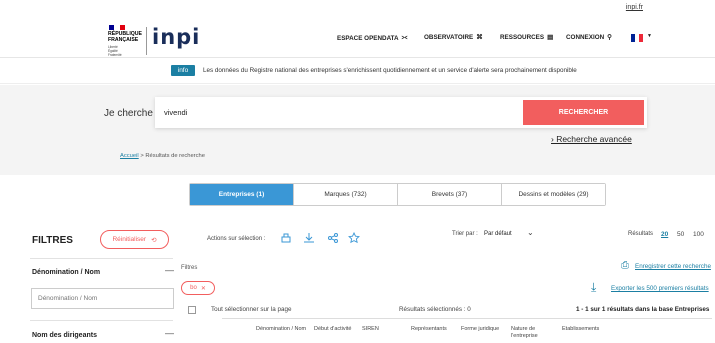 The width and height of the screenshot is (715, 343). Describe the element at coordinates (698, 234) in the screenshot. I see `page-size-100: 100` at that location.